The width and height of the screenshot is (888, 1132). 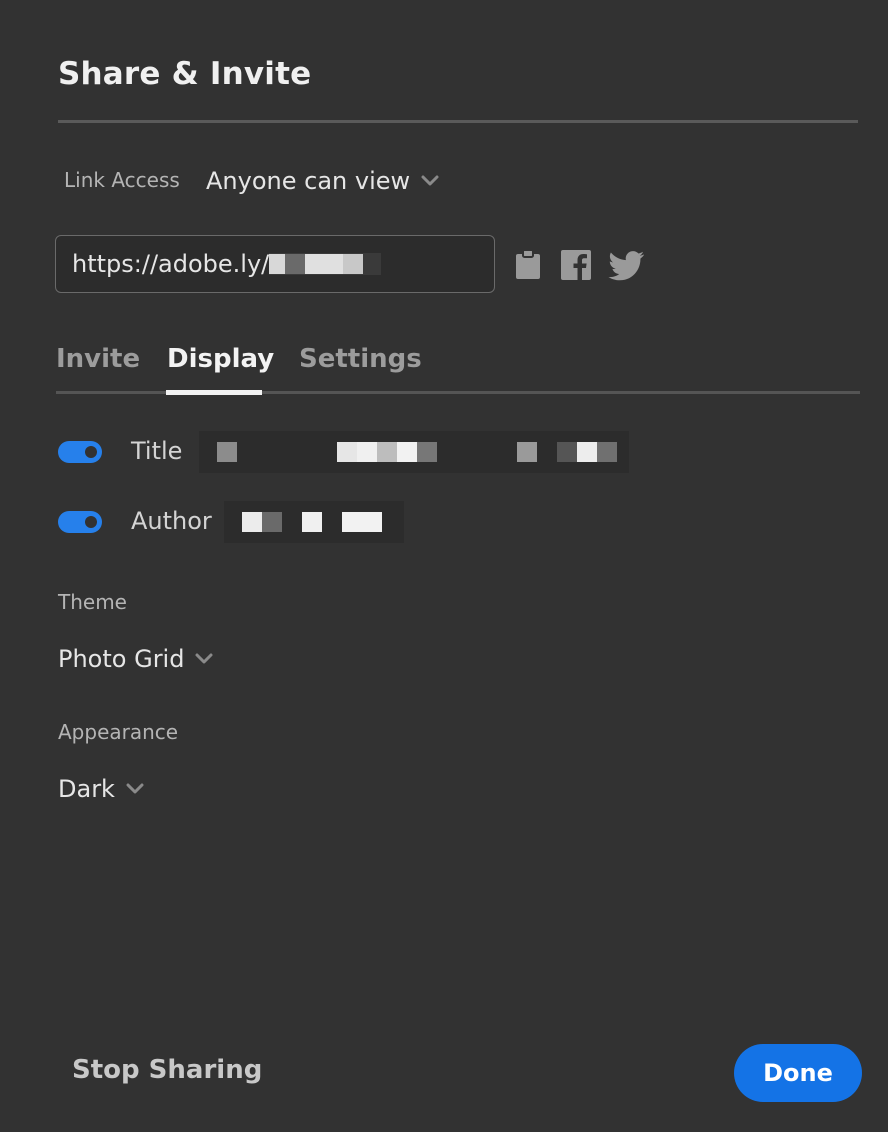 What do you see at coordinates (529, 265) in the screenshot?
I see `clipboard-icon` at bounding box center [529, 265].